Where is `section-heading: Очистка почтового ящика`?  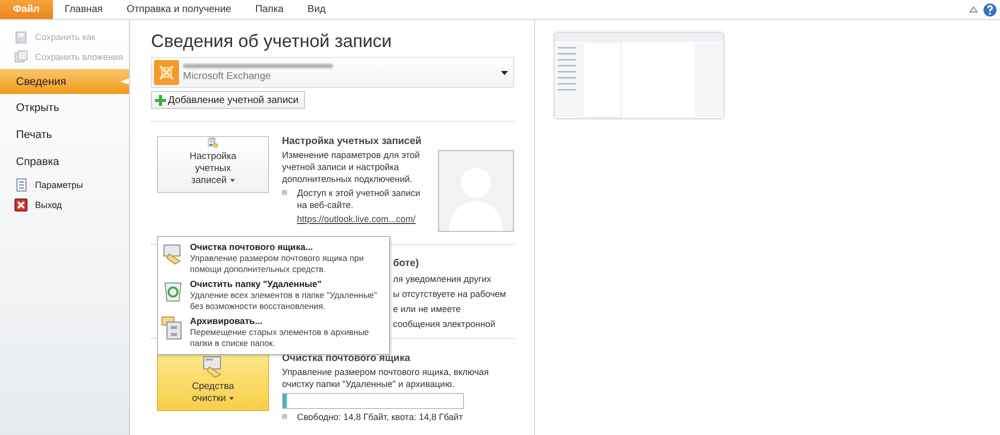 section-heading: Очистка почтового ящика is located at coordinates (347, 358).